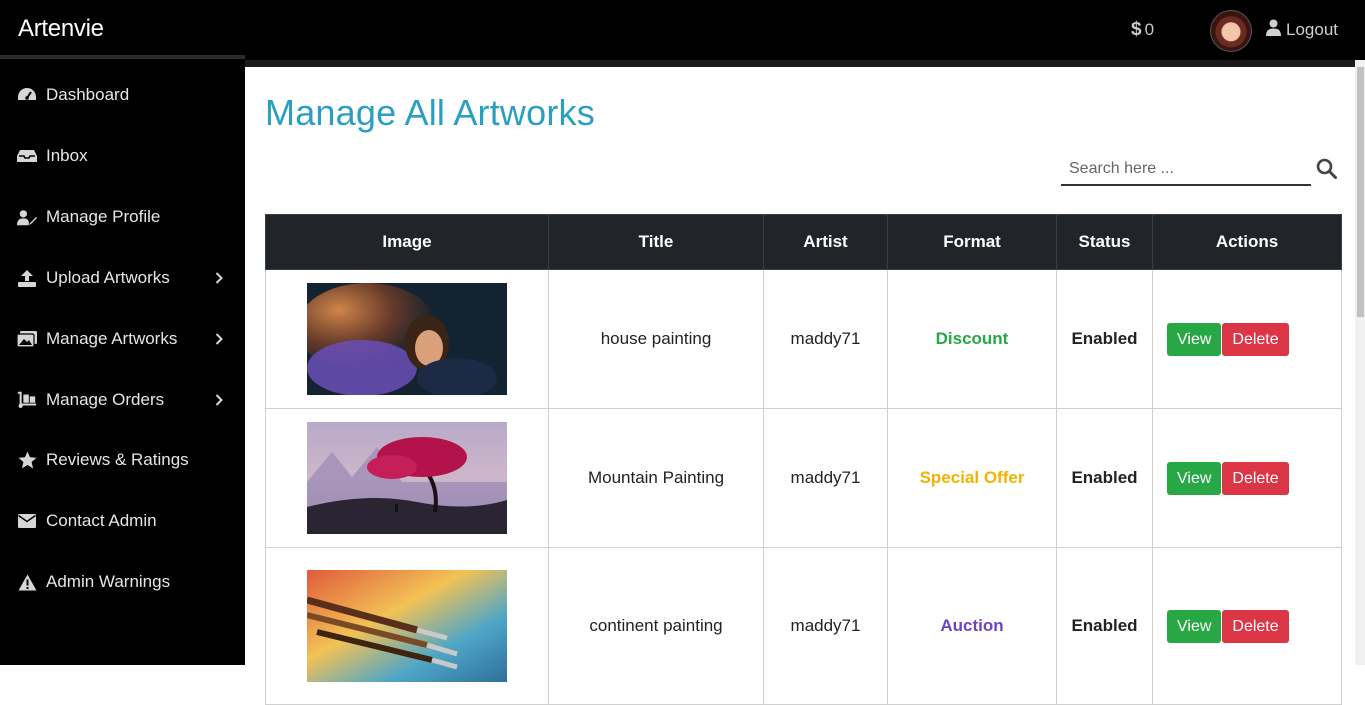  I want to click on sidebar-item-label: Manage Artworks, so click(112, 338).